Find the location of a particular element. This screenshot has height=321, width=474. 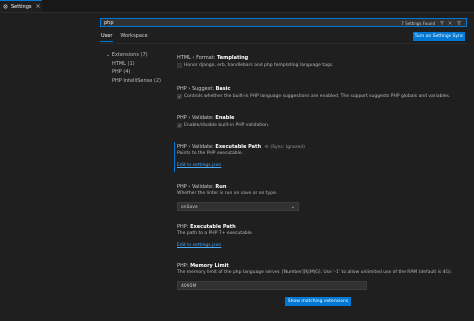

sync-ignored-label: (Sync: Ignored) is located at coordinates (287, 147).